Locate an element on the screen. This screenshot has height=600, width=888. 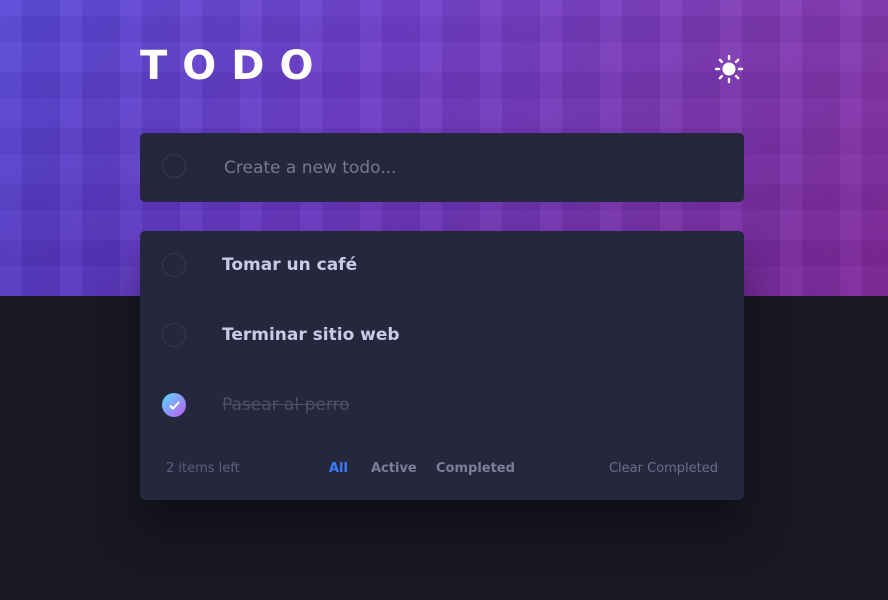
todo-item-completed: Pasear al perro is located at coordinates (442, 406).